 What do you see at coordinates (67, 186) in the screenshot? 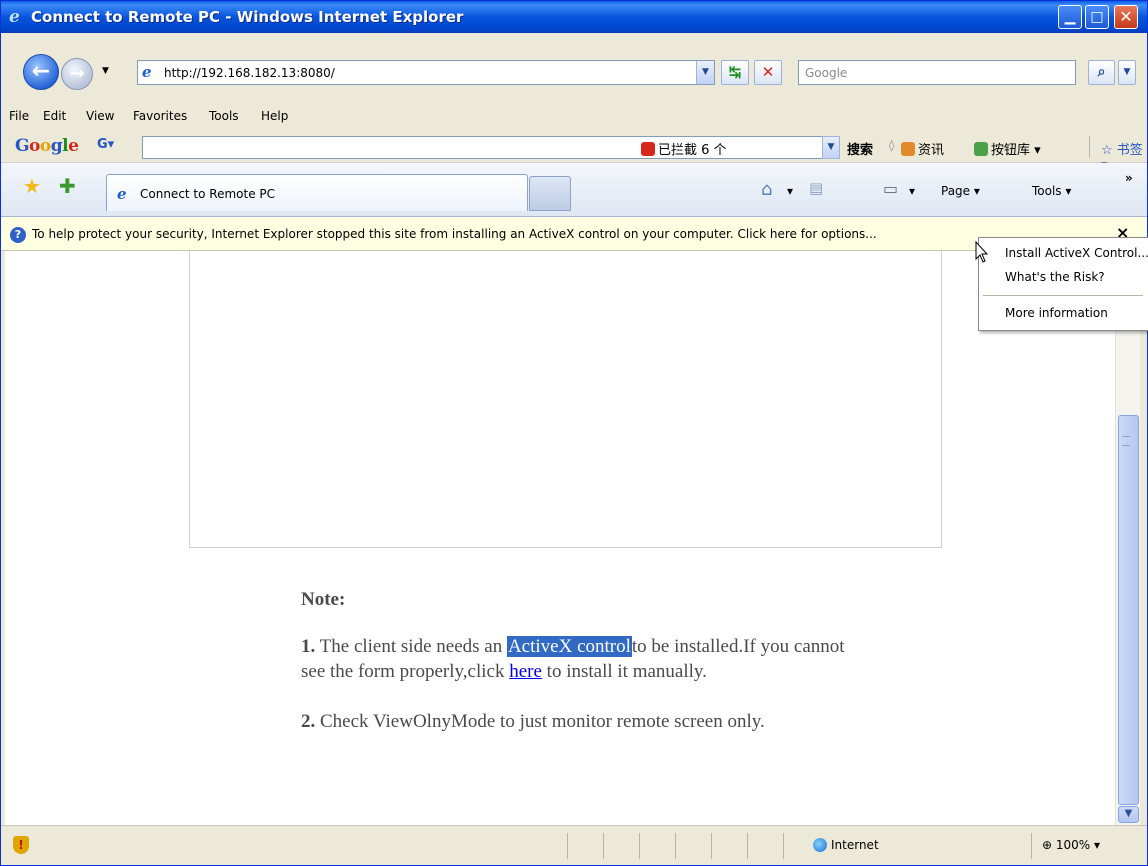
I see `add-favorite-icon: ✚` at bounding box center [67, 186].